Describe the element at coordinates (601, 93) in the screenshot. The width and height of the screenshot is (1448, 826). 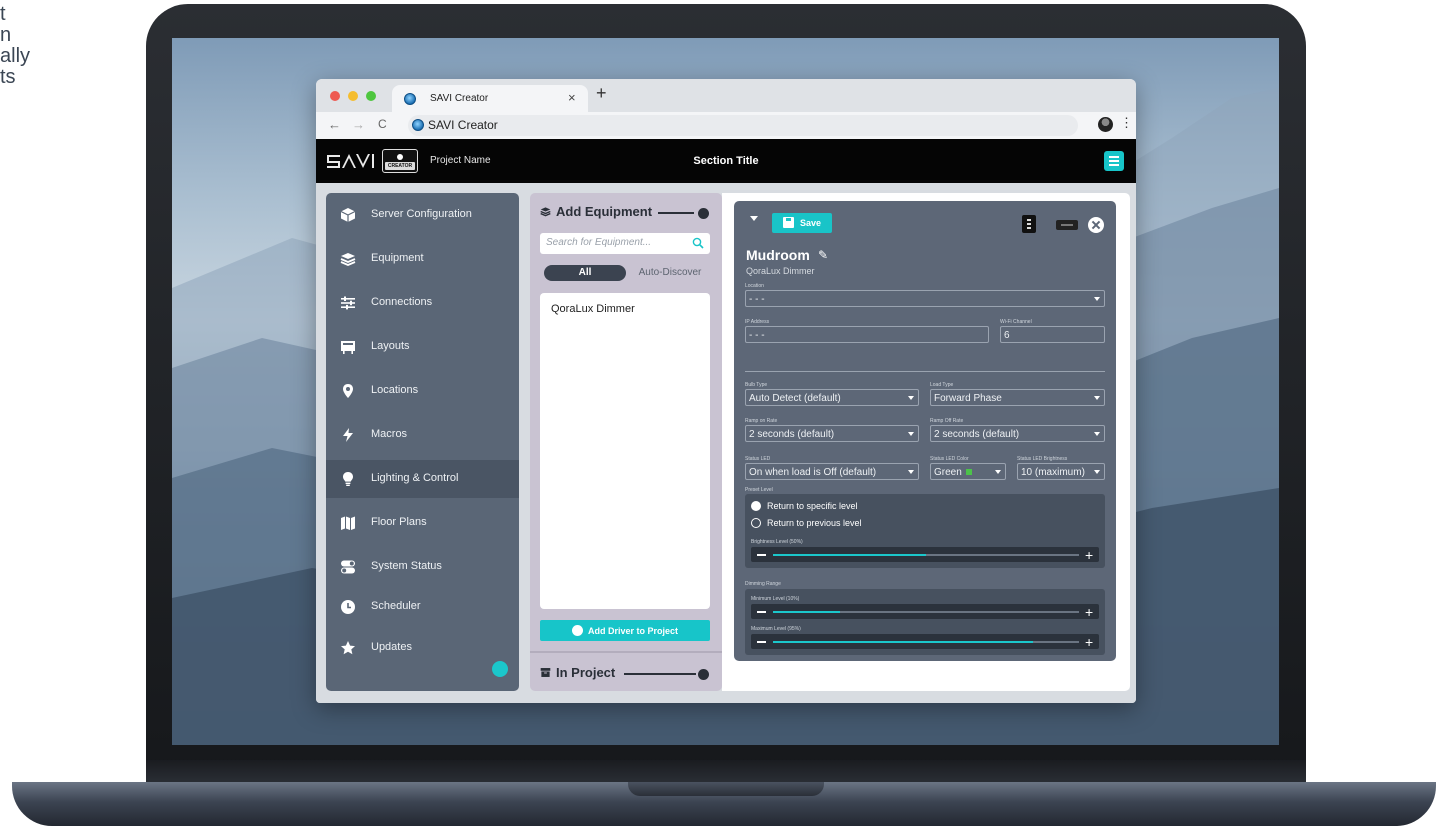
I see `new-tab-icon: +` at that location.